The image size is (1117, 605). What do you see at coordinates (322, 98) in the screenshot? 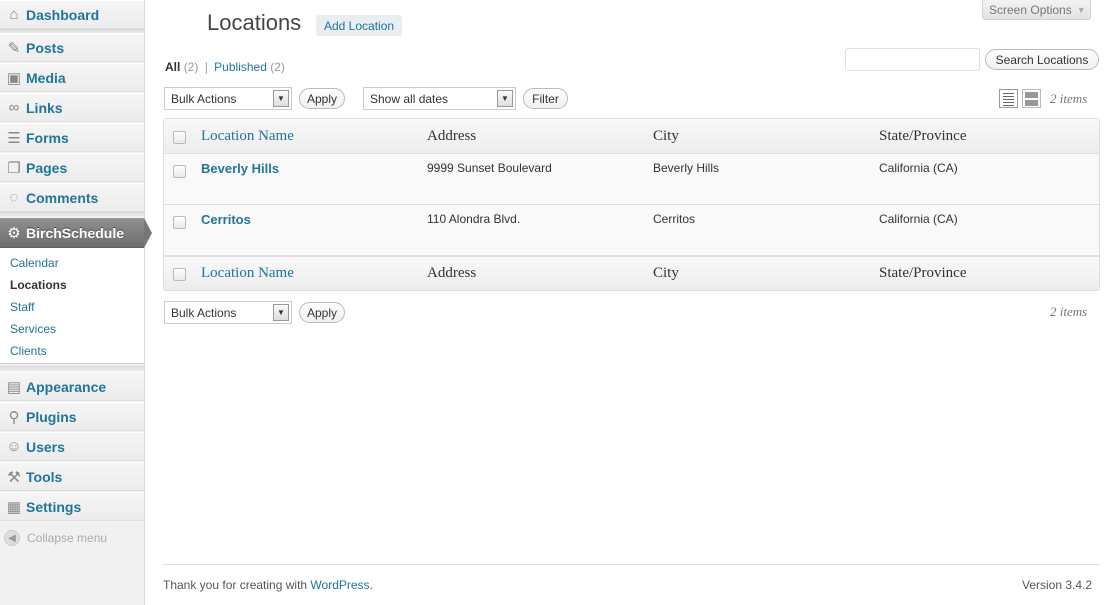
I see `apply-button-top: Apply` at bounding box center [322, 98].